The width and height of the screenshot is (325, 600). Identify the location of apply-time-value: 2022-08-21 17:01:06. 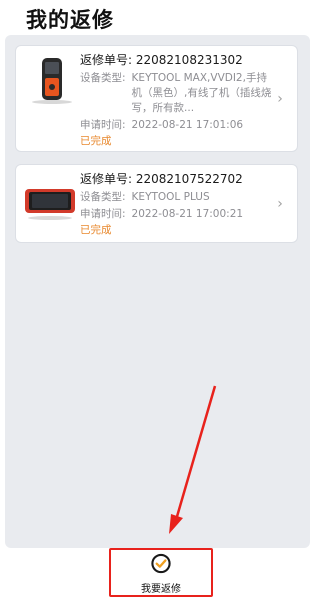
(187, 125).